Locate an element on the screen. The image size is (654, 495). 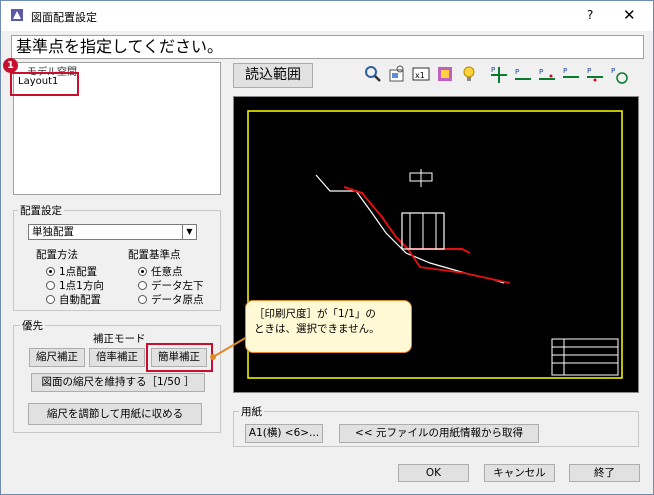
radio-label: 任意点 is located at coordinates (167, 272).